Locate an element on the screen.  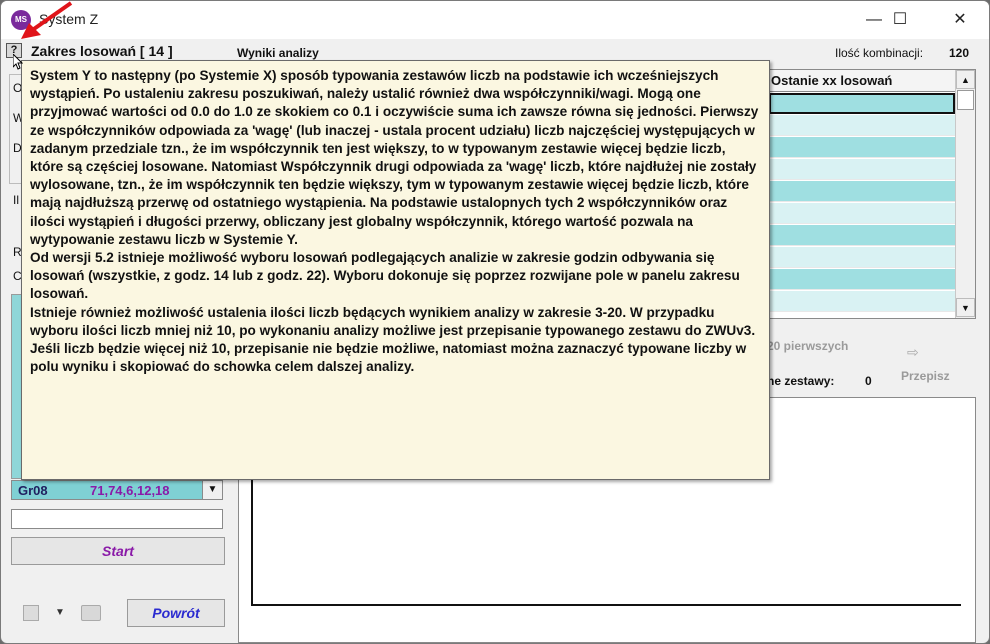
scroll-up-icon: ▲ is located at coordinates (965, 79).